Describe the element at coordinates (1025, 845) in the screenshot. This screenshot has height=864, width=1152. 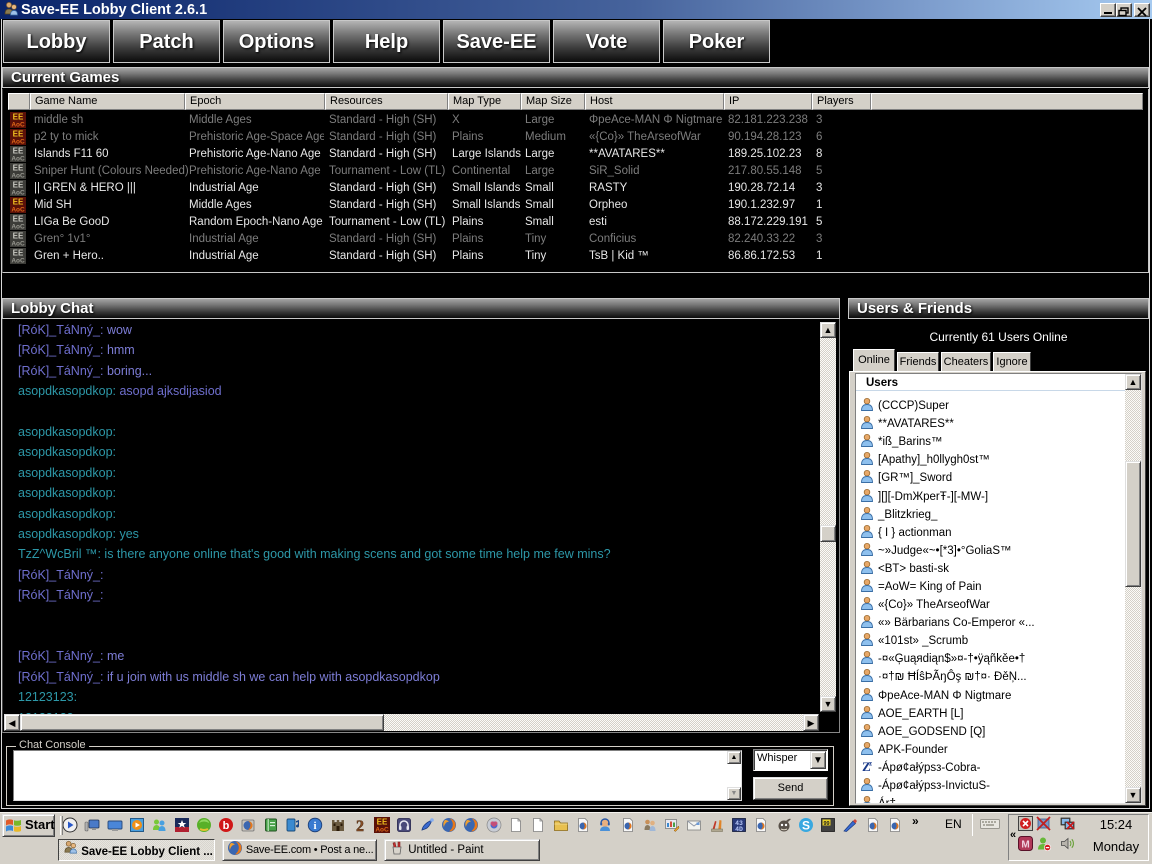
I see `svg-text: M` at that location.